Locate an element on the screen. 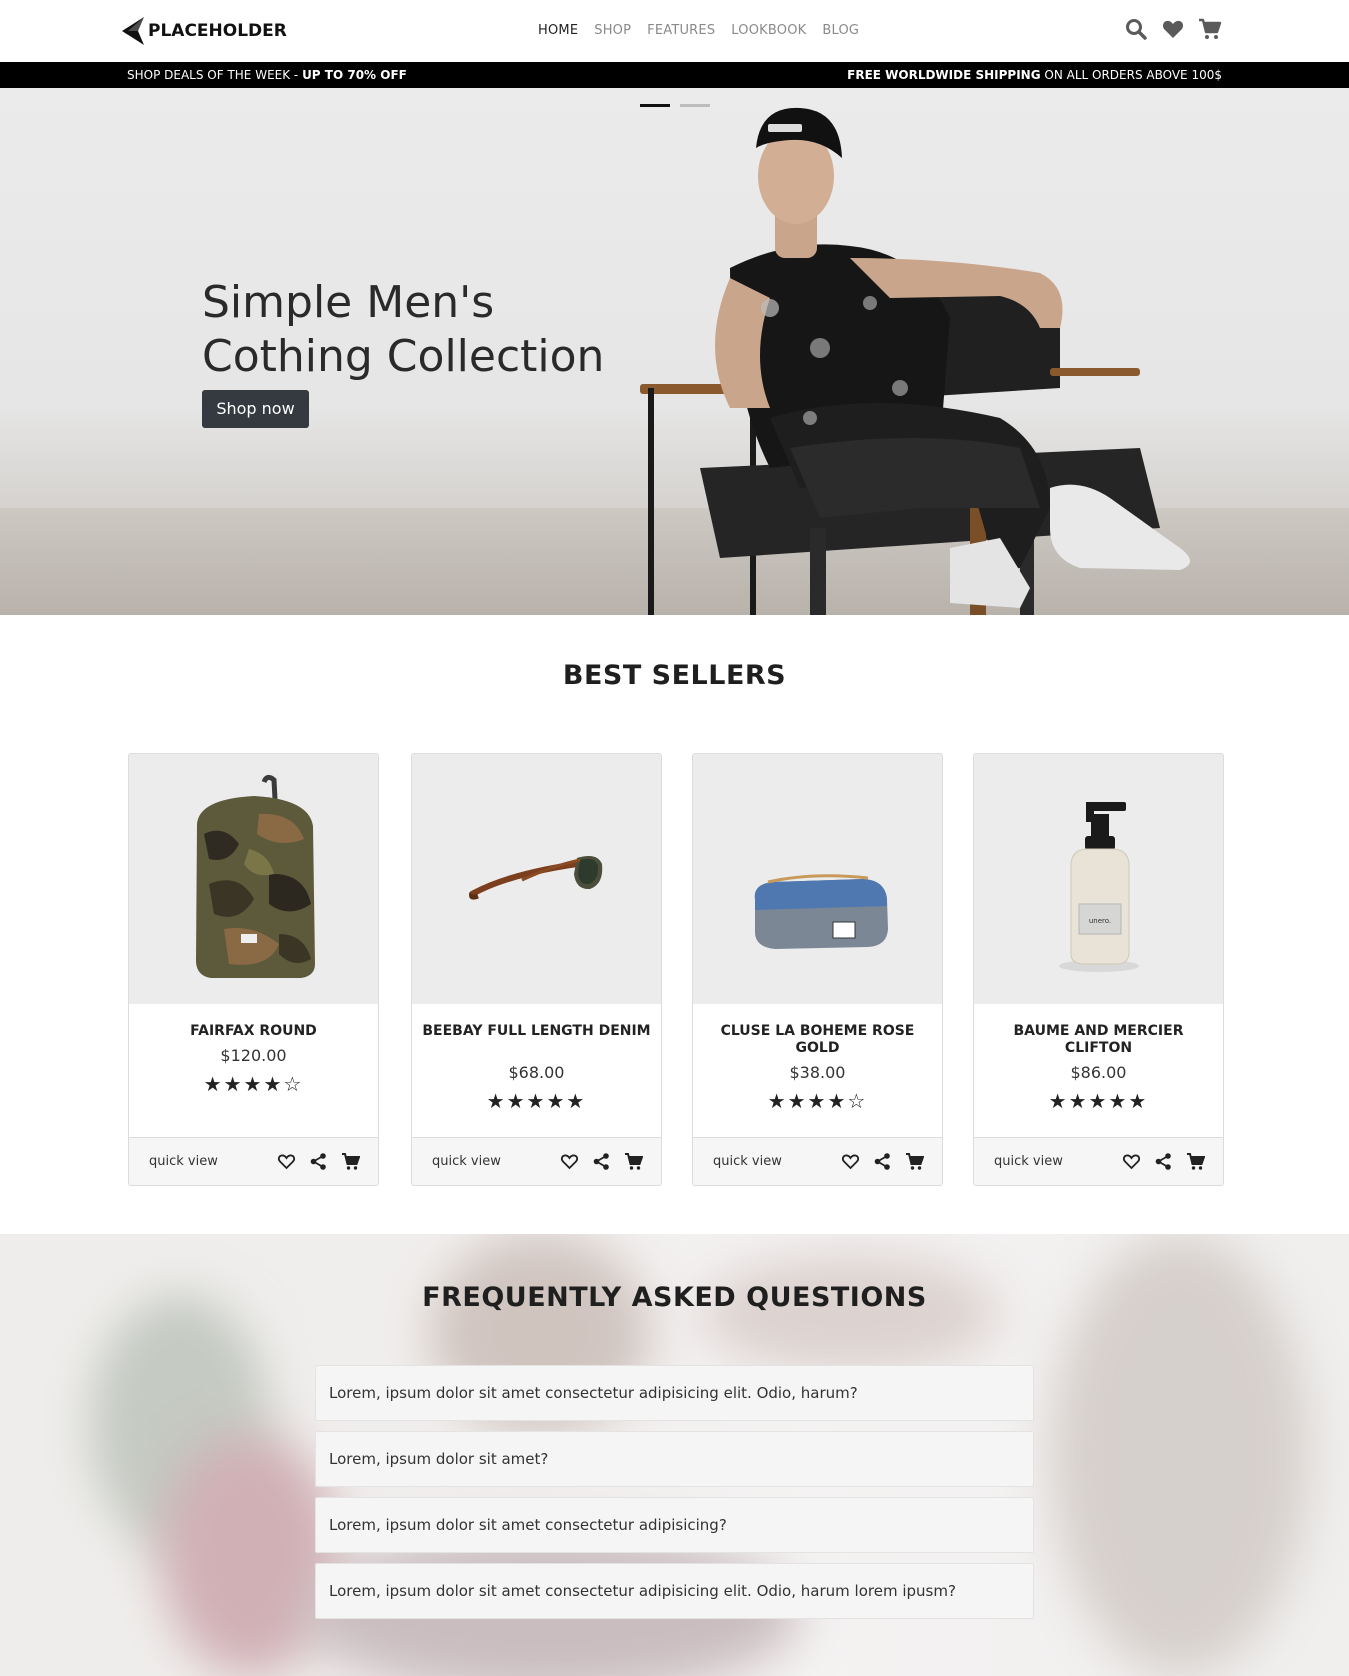  product-price: $68.00 is located at coordinates (536, 1072).